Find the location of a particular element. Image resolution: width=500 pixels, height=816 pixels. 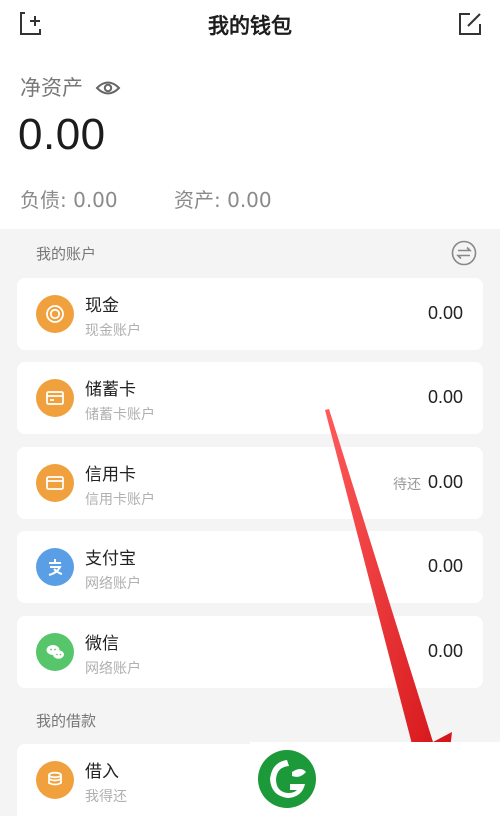

account-name: 现金 is located at coordinates (102, 306).